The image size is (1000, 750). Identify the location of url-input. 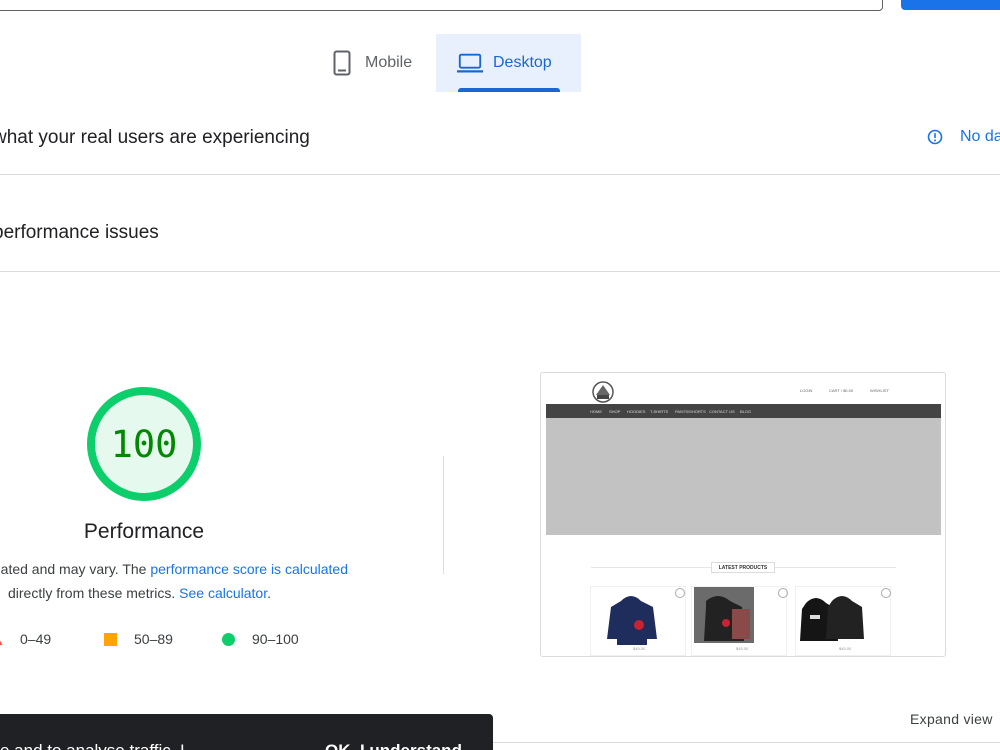
(441, 5).